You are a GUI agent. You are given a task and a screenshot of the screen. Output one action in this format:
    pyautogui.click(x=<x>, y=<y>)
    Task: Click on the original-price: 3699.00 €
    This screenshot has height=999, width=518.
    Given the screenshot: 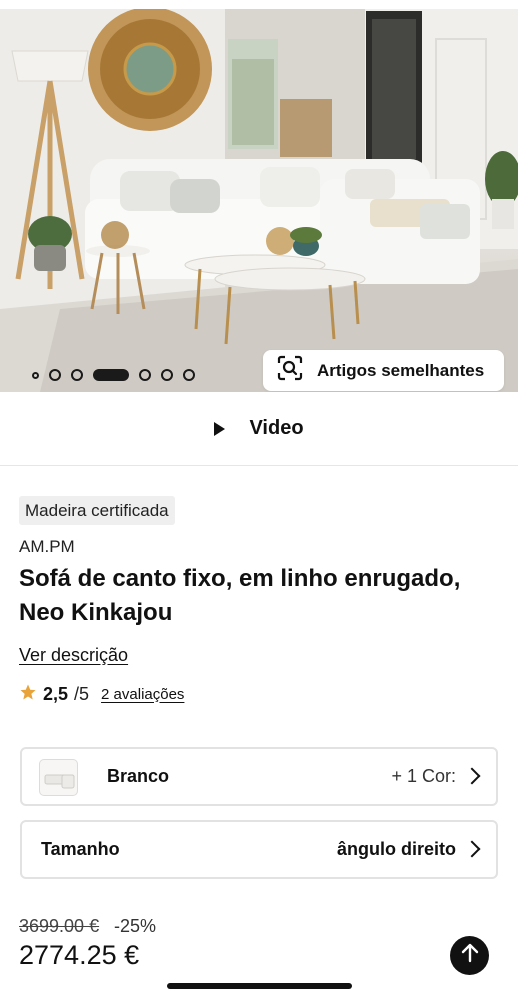 What is the action you would take?
    pyautogui.click(x=59, y=926)
    